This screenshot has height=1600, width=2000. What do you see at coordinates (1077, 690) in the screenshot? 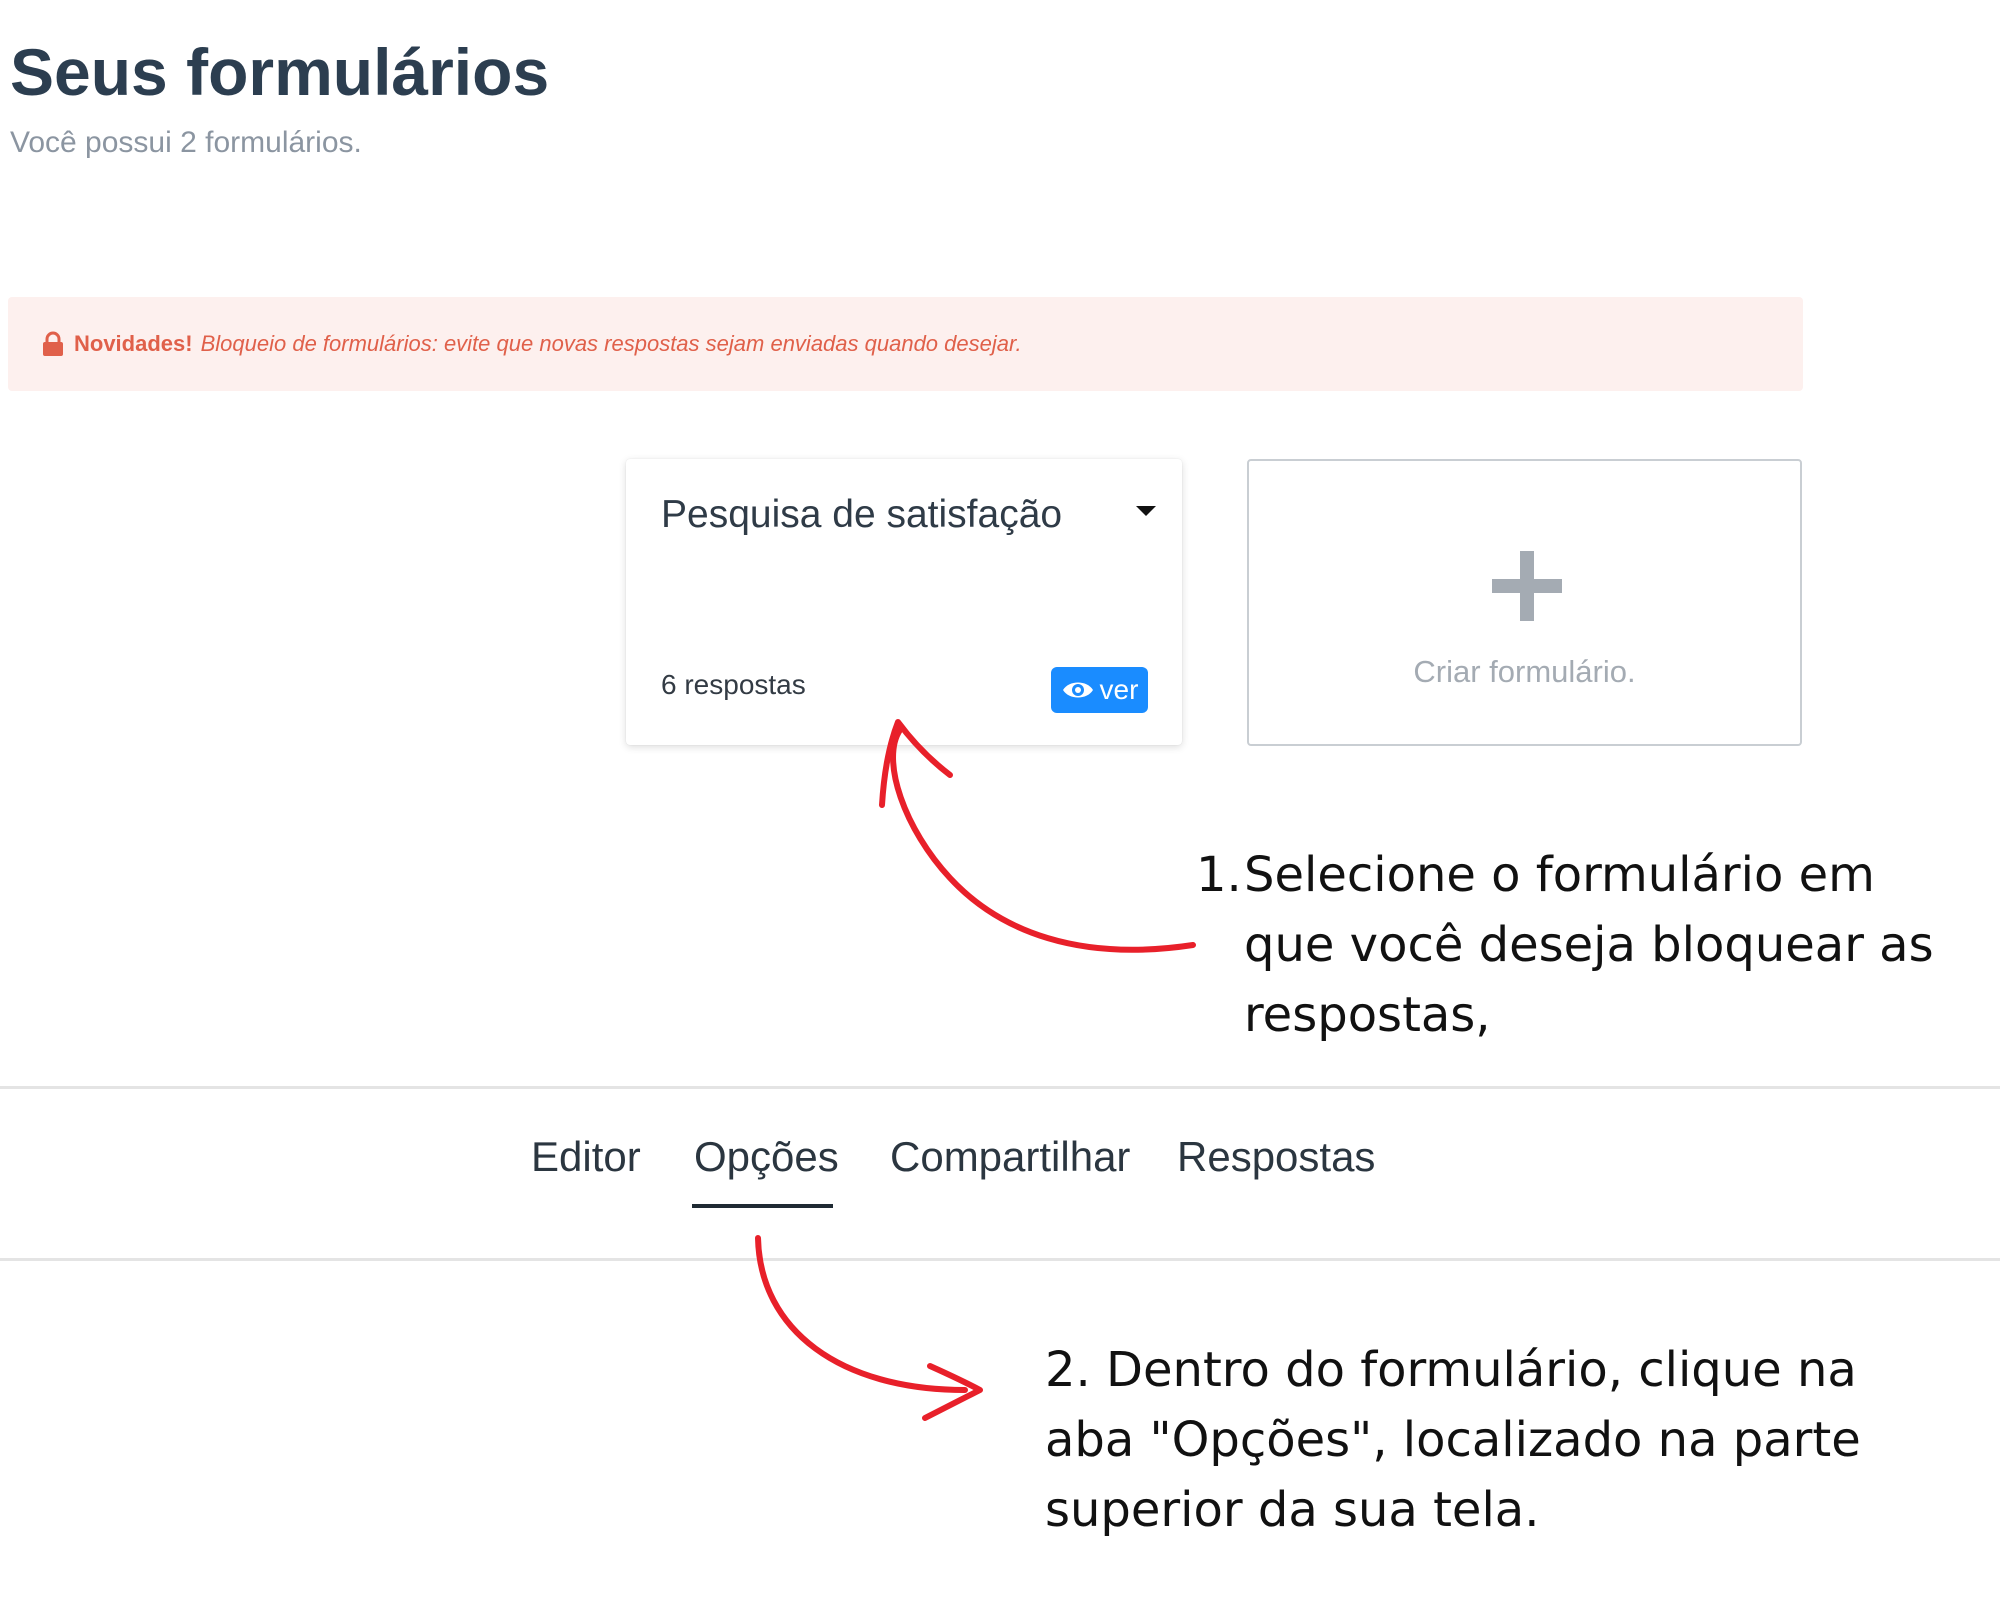
I see `eye-icon` at bounding box center [1077, 690].